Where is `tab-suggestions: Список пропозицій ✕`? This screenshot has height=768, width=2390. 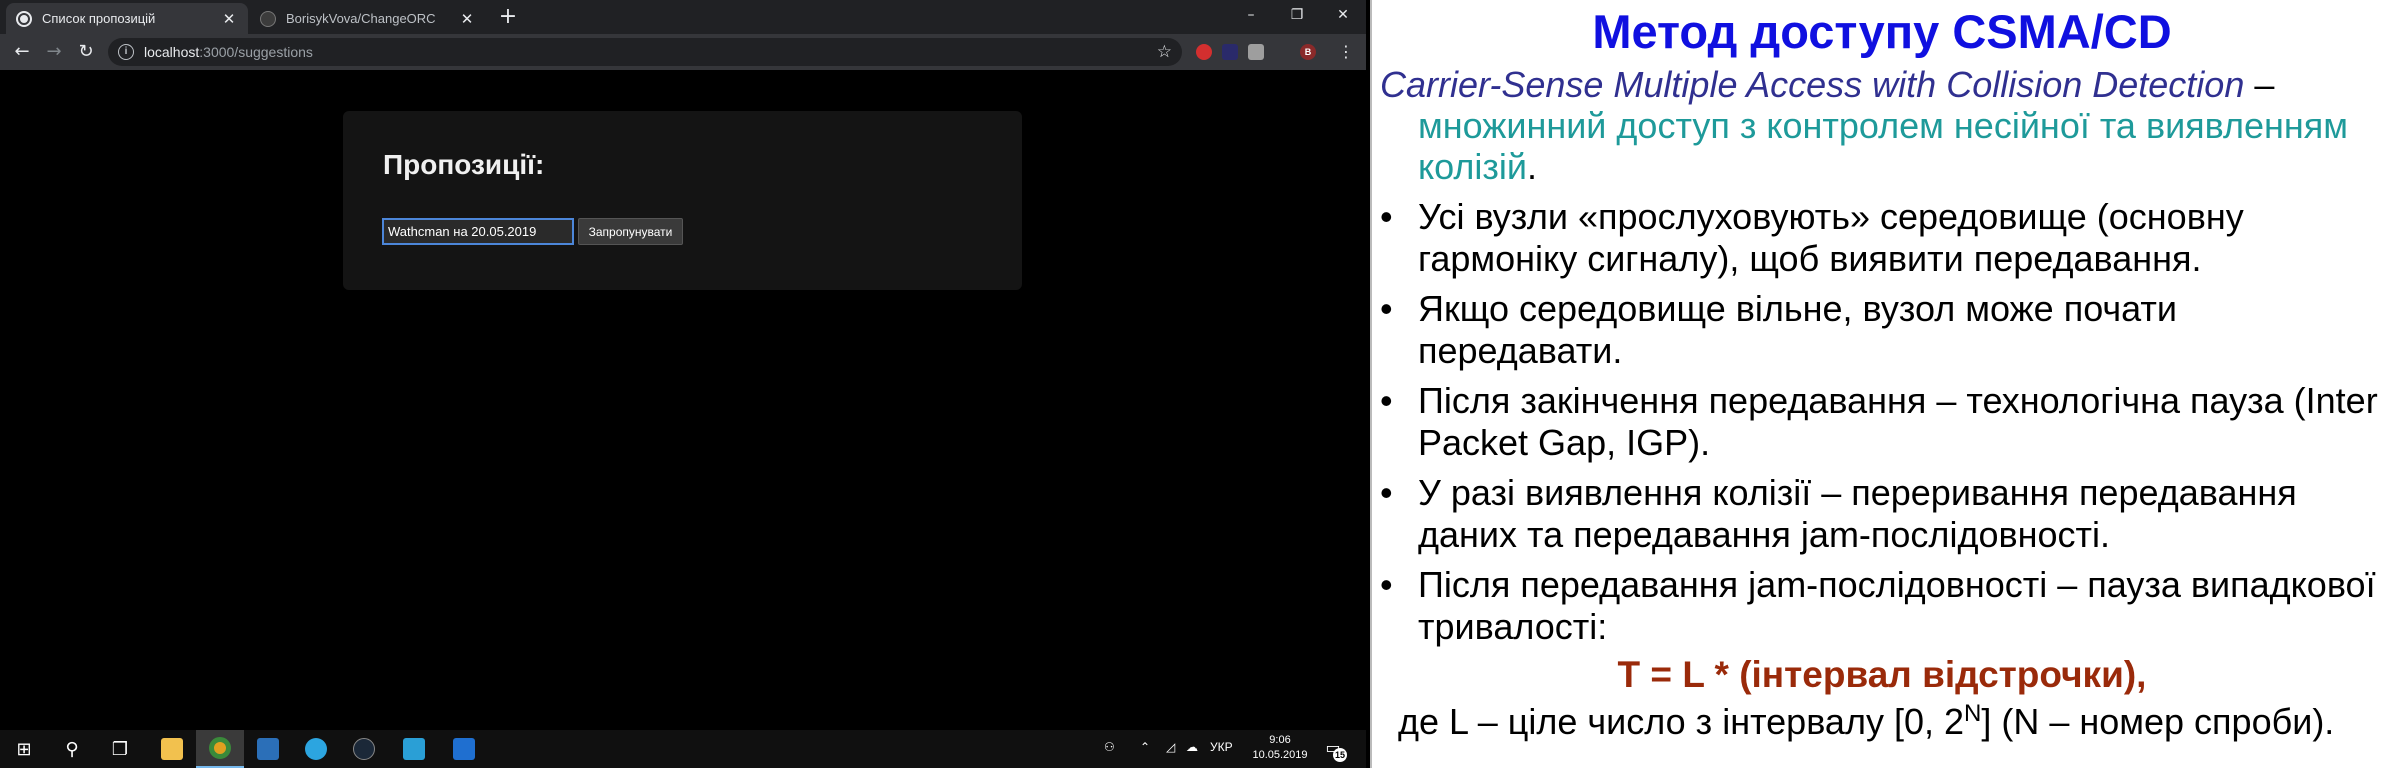 tab-suggestions: Список пропозицій ✕ is located at coordinates (127, 18).